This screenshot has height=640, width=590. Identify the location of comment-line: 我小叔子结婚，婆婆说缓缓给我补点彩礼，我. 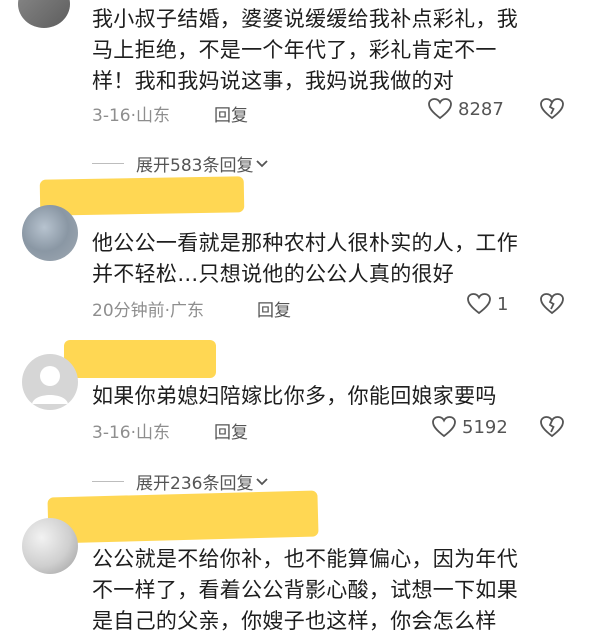
(305, 19).